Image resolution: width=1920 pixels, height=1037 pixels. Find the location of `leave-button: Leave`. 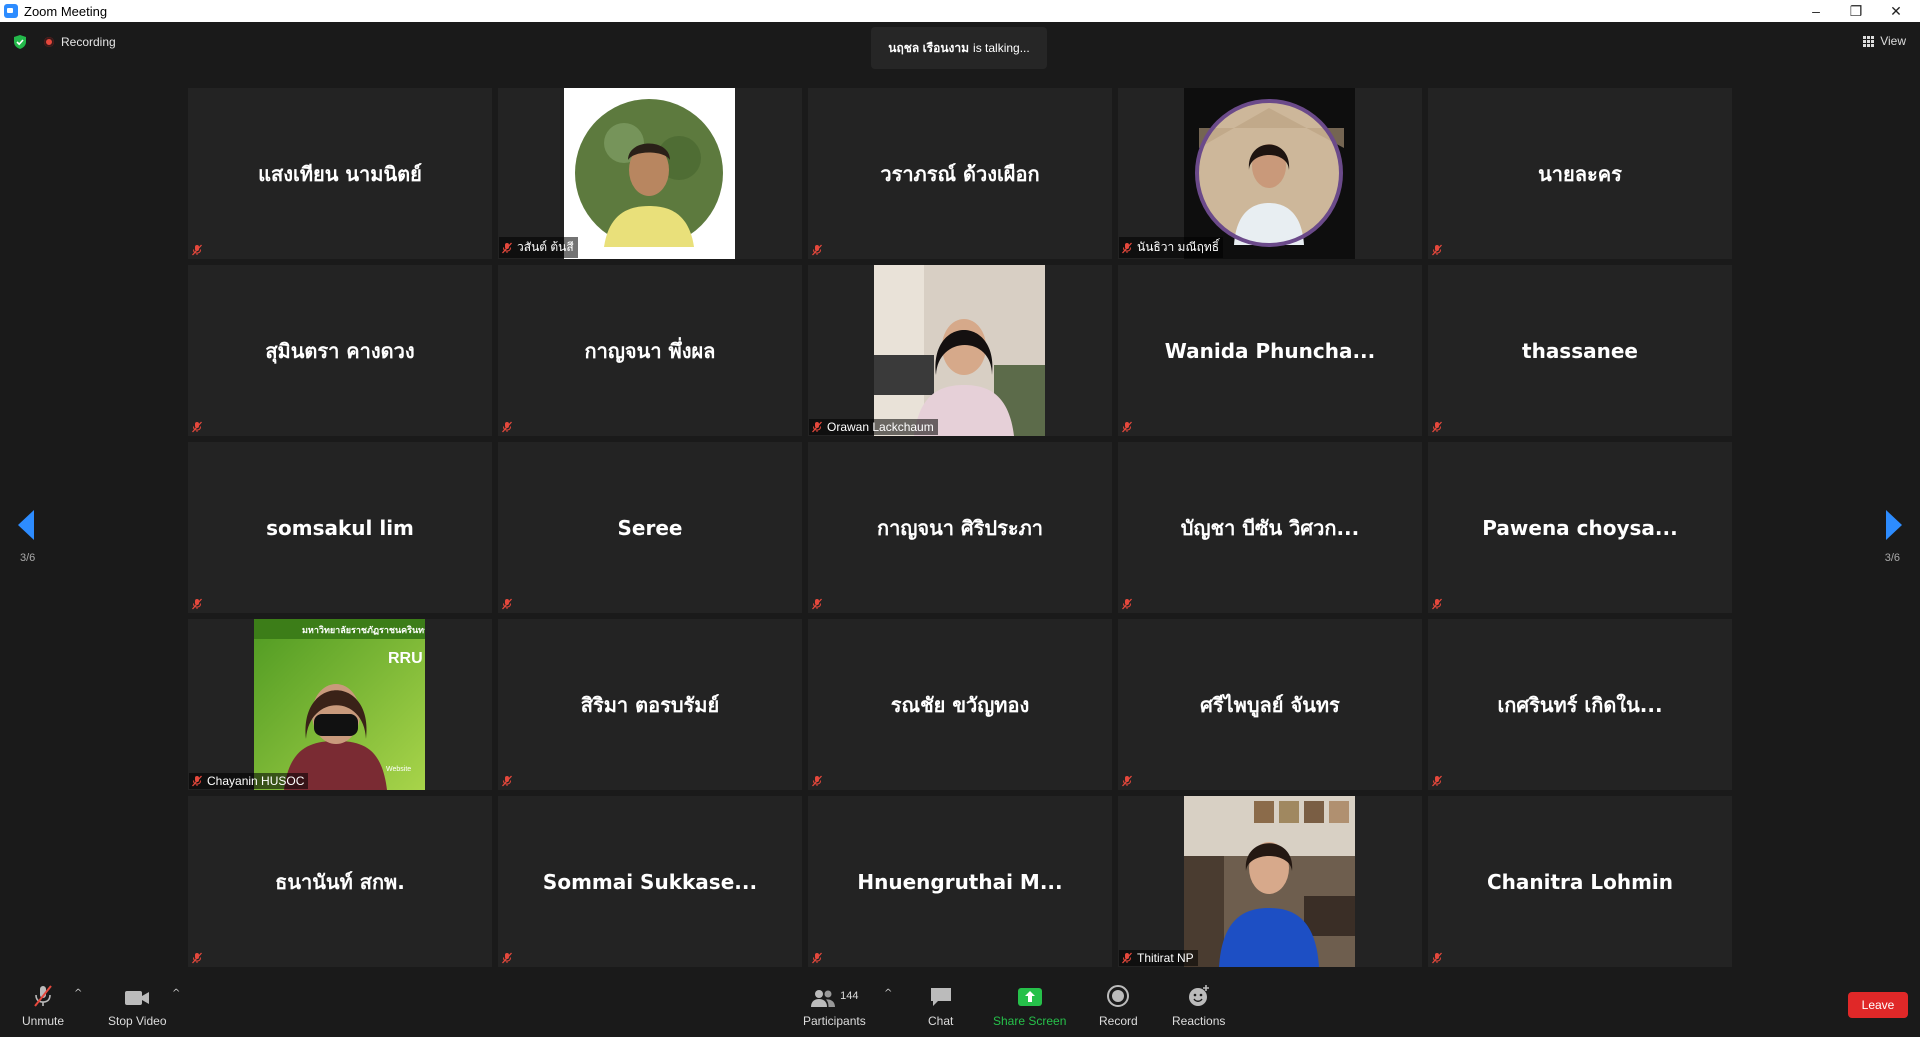

leave-button: Leave is located at coordinates (1878, 1005).